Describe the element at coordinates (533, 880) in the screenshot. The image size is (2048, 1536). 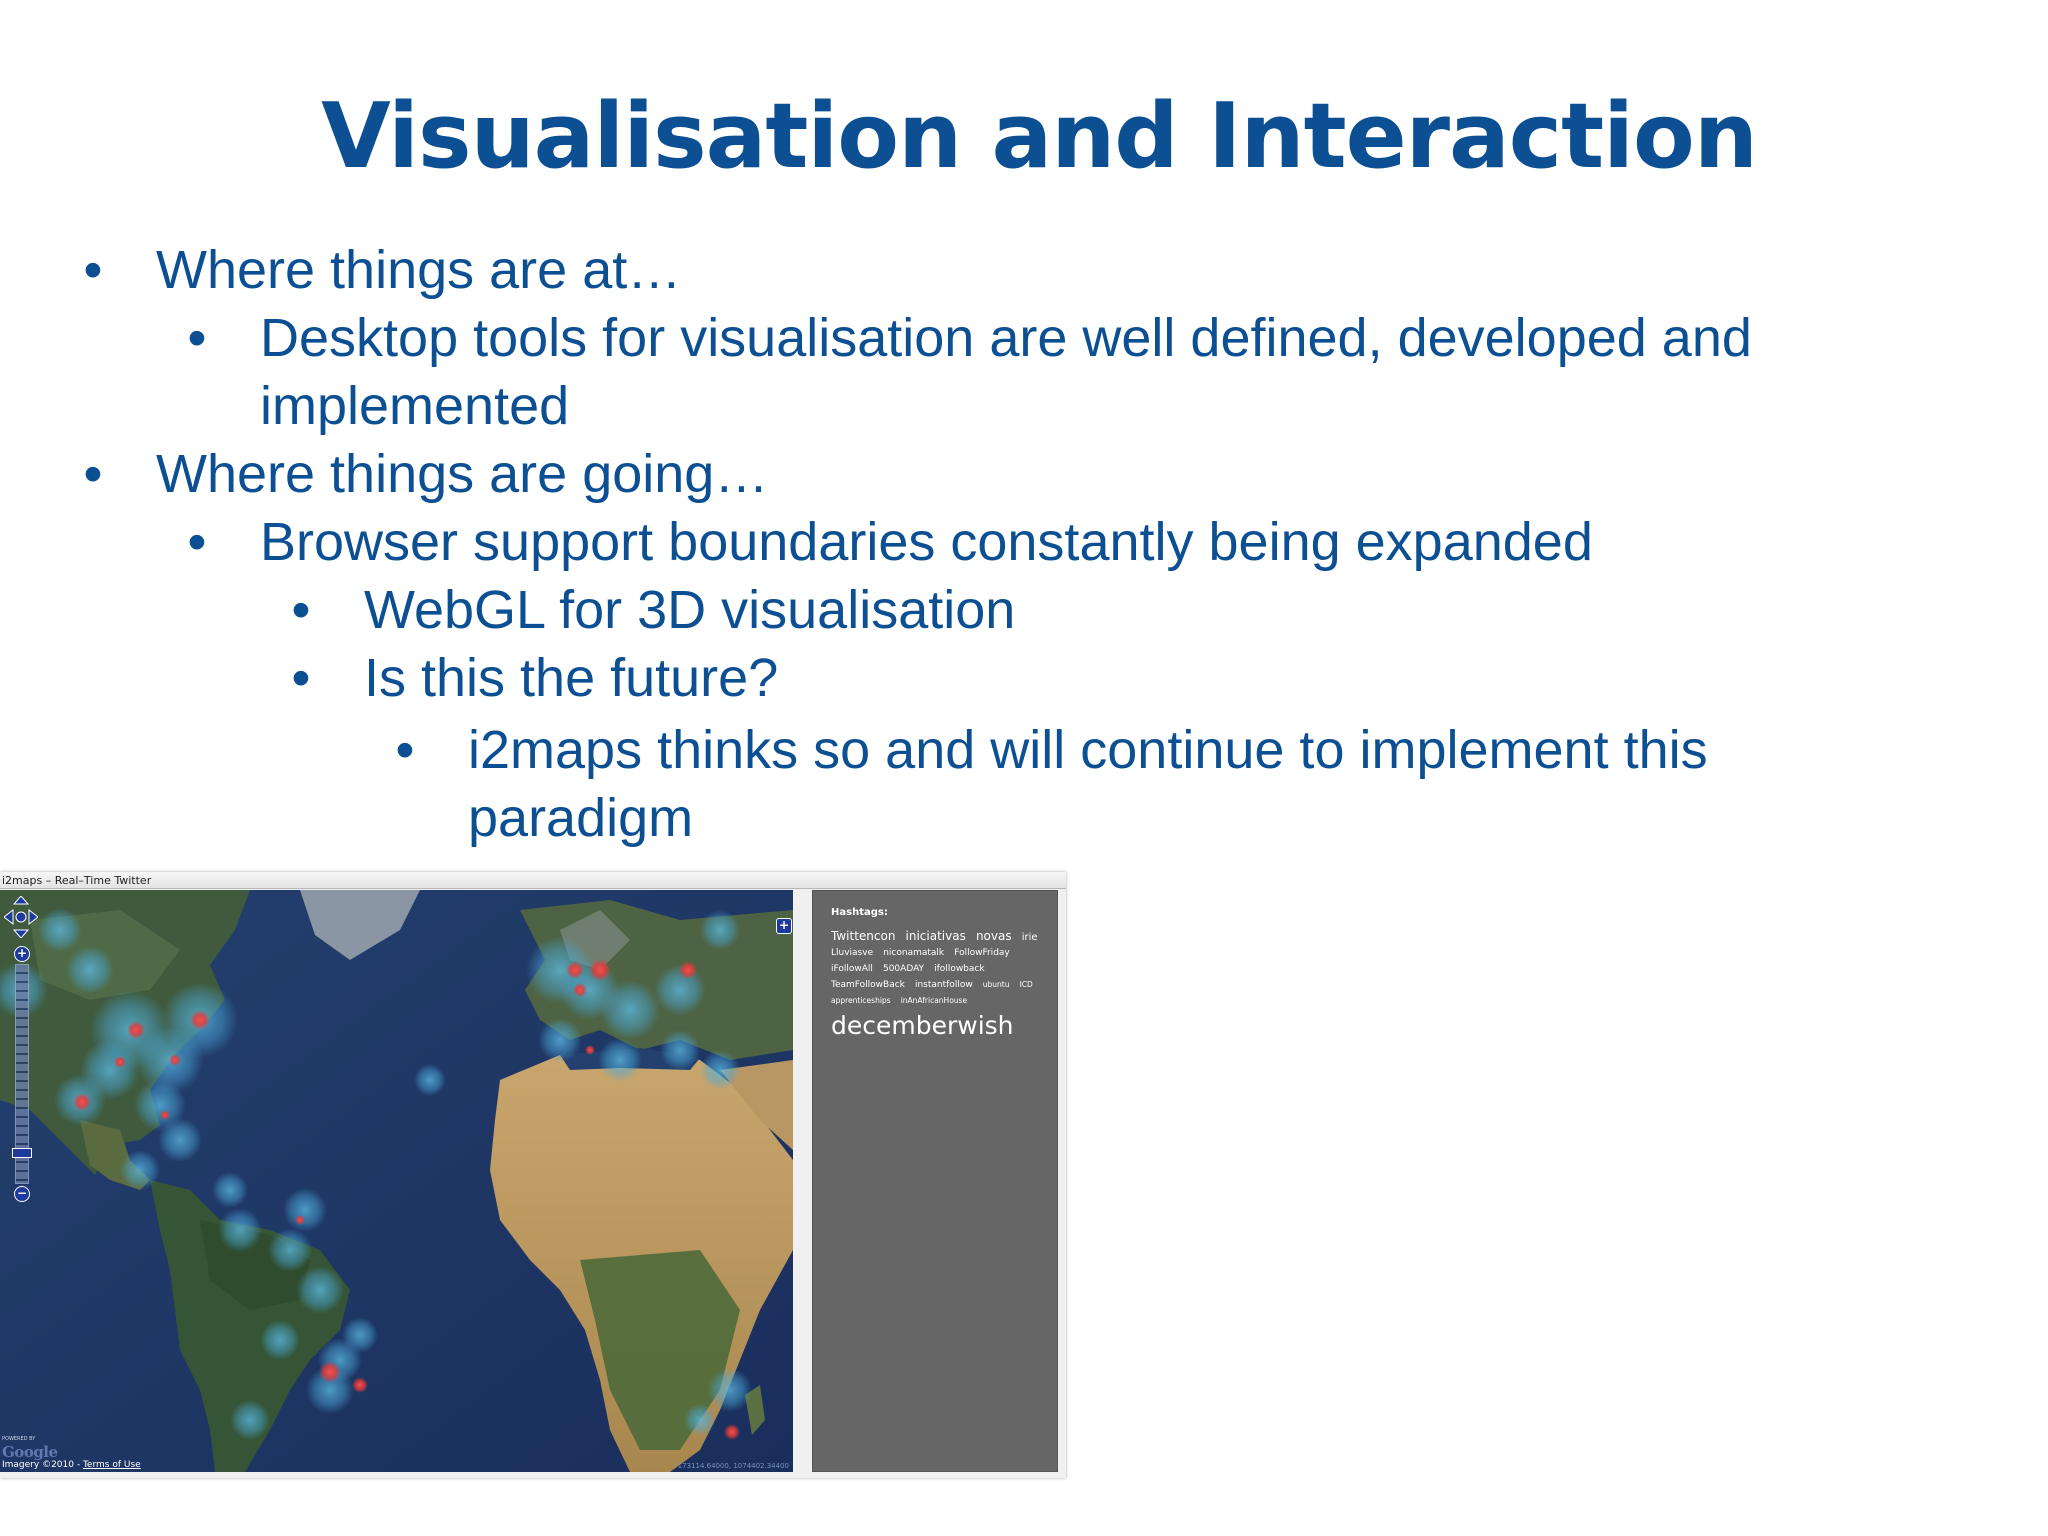
I see `window-title: i2maps – Real–Time Twitter` at that location.